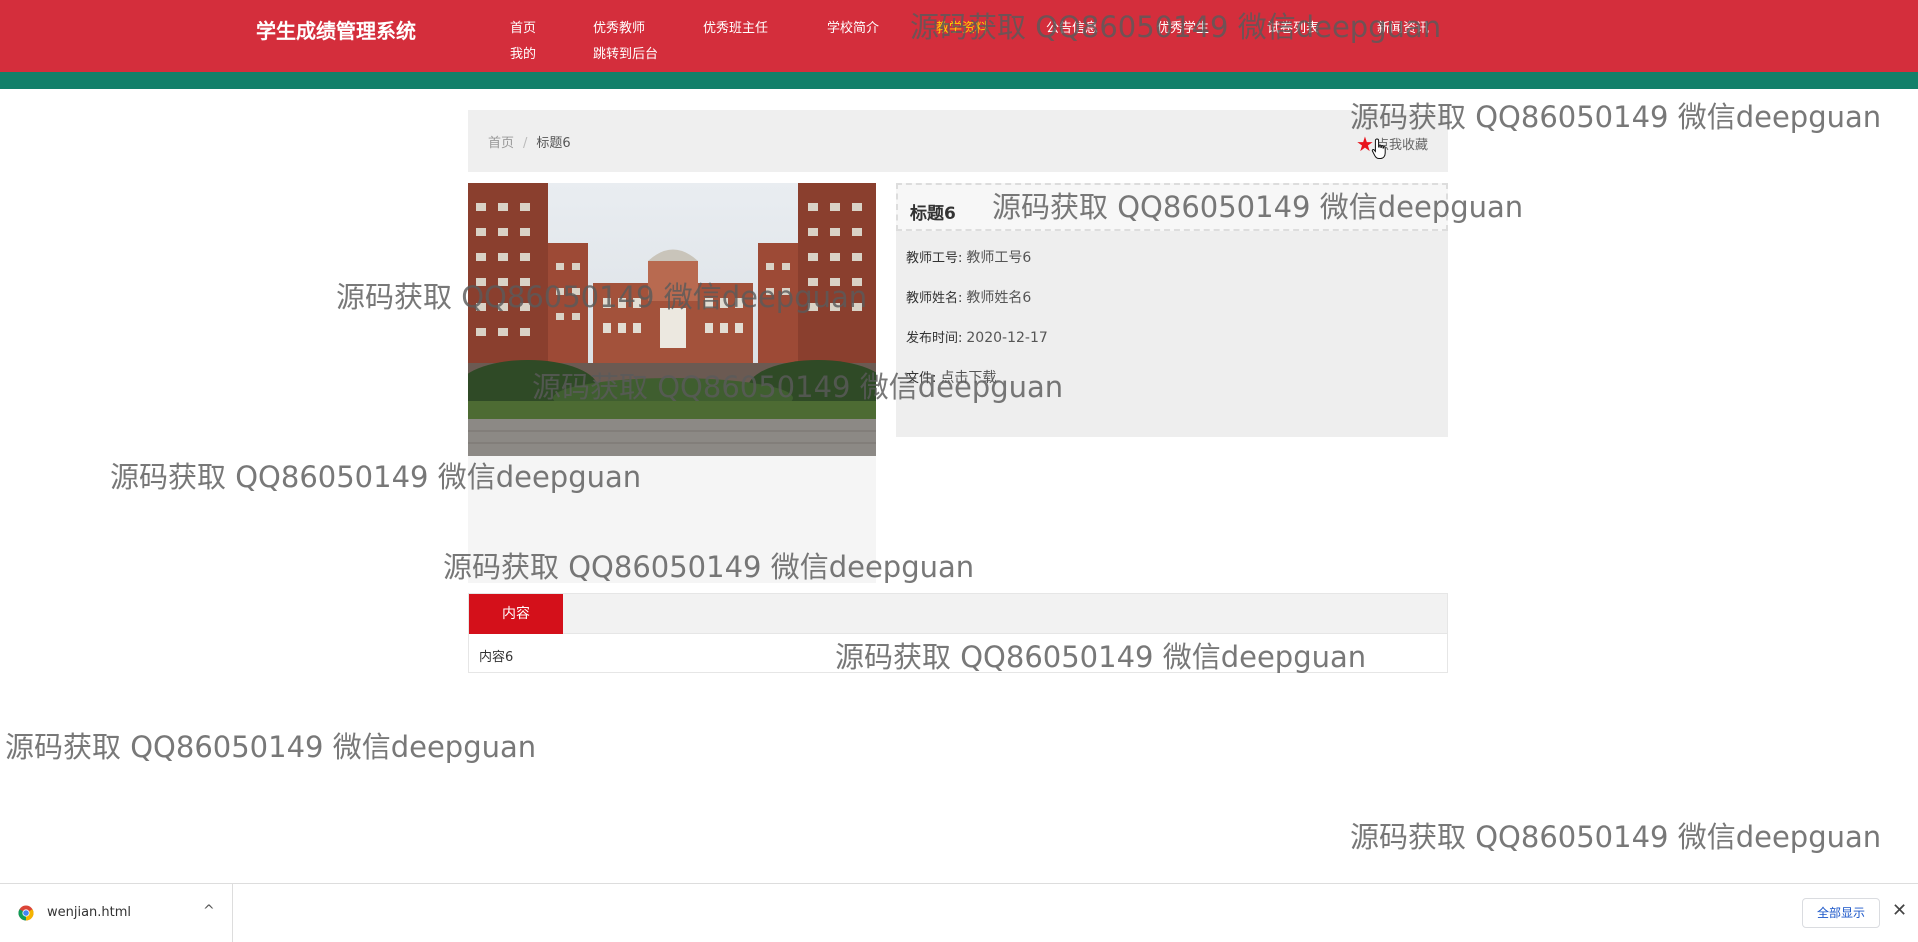  What do you see at coordinates (336, 29) in the screenshot?
I see `site-title: 学生成绩管理系统` at bounding box center [336, 29].